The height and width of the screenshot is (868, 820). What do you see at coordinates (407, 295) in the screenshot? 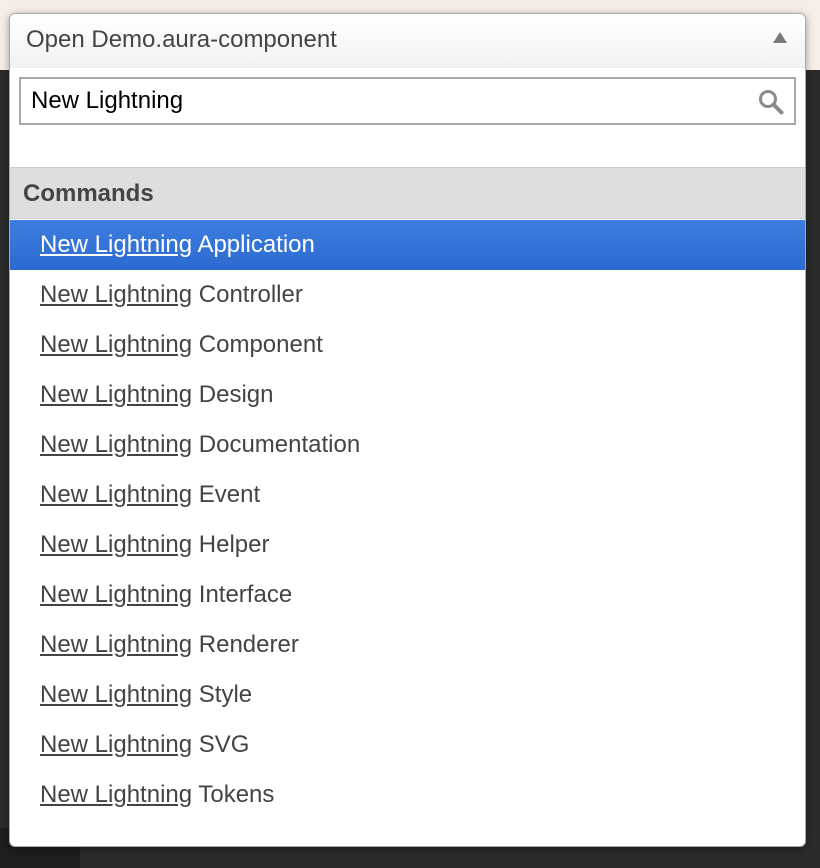
I see `command-item: New Lightning Controller` at bounding box center [407, 295].